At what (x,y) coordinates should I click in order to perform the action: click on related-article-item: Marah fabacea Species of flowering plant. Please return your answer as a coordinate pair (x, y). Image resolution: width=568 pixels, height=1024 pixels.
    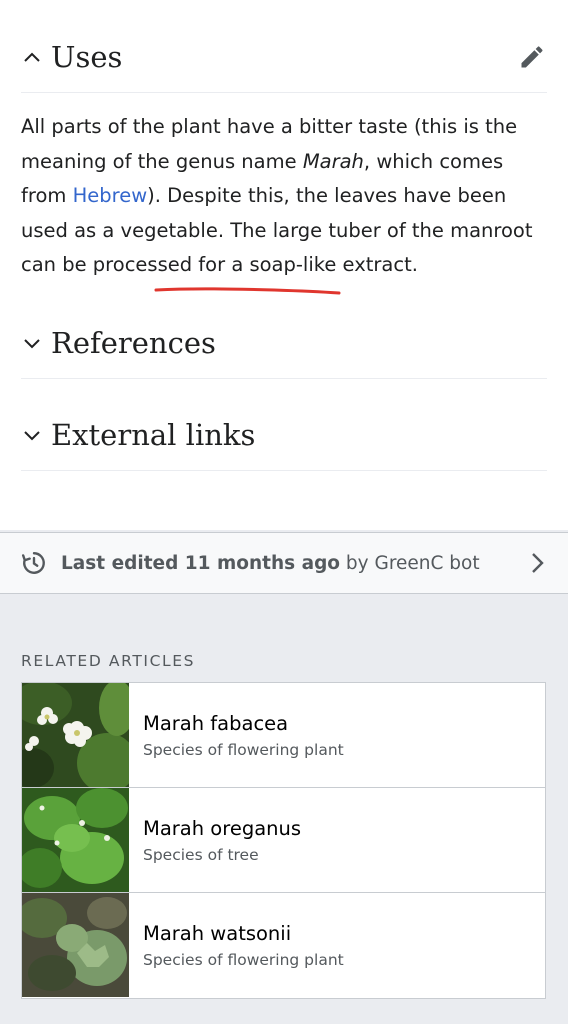
    Looking at the image, I should click on (283, 735).